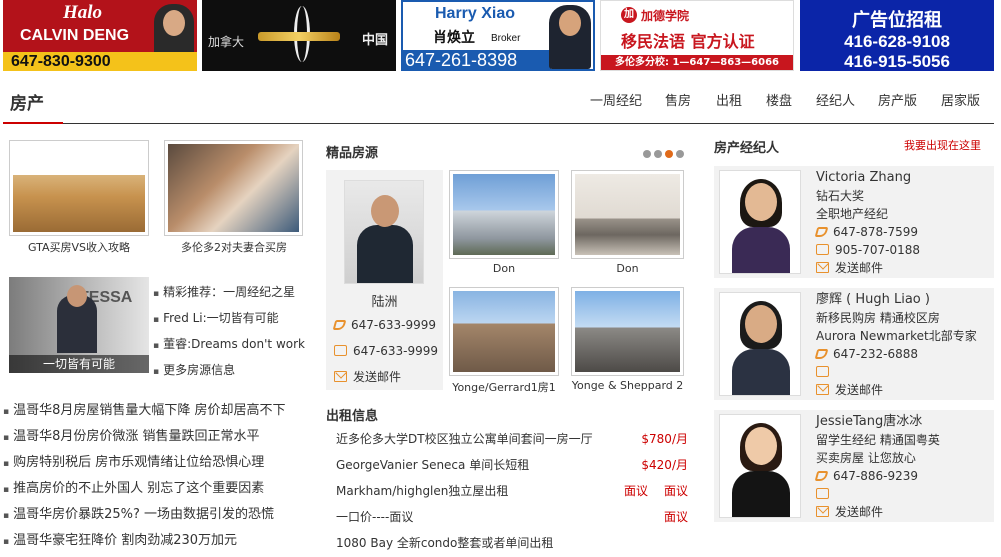 This screenshot has width=1001, height=557. Describe the element at coordinates (33, 123) in the screenshot. I see `header-accent` at that location.